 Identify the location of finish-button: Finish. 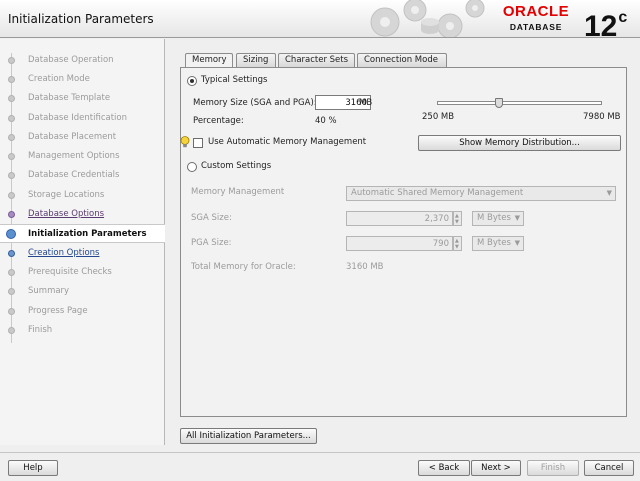
(553, 468).